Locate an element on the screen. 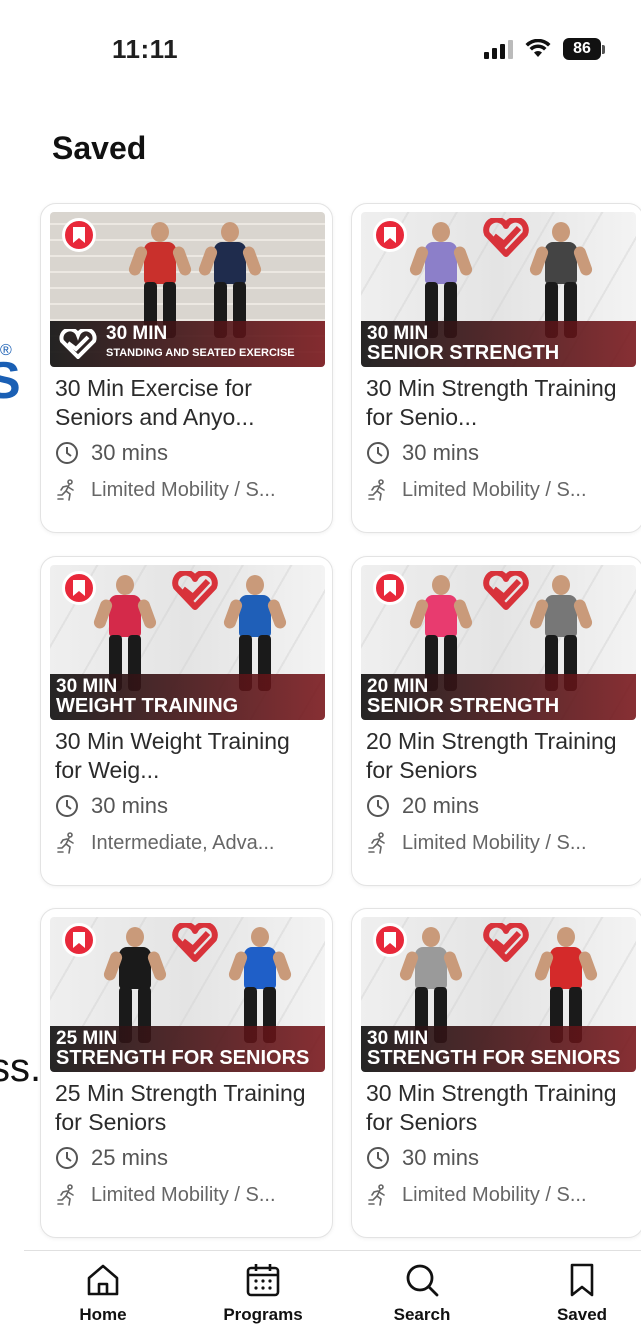 The height and width of the screenshot is (1332, 641). tab-home: Home is located at coordinates (103, 1293).